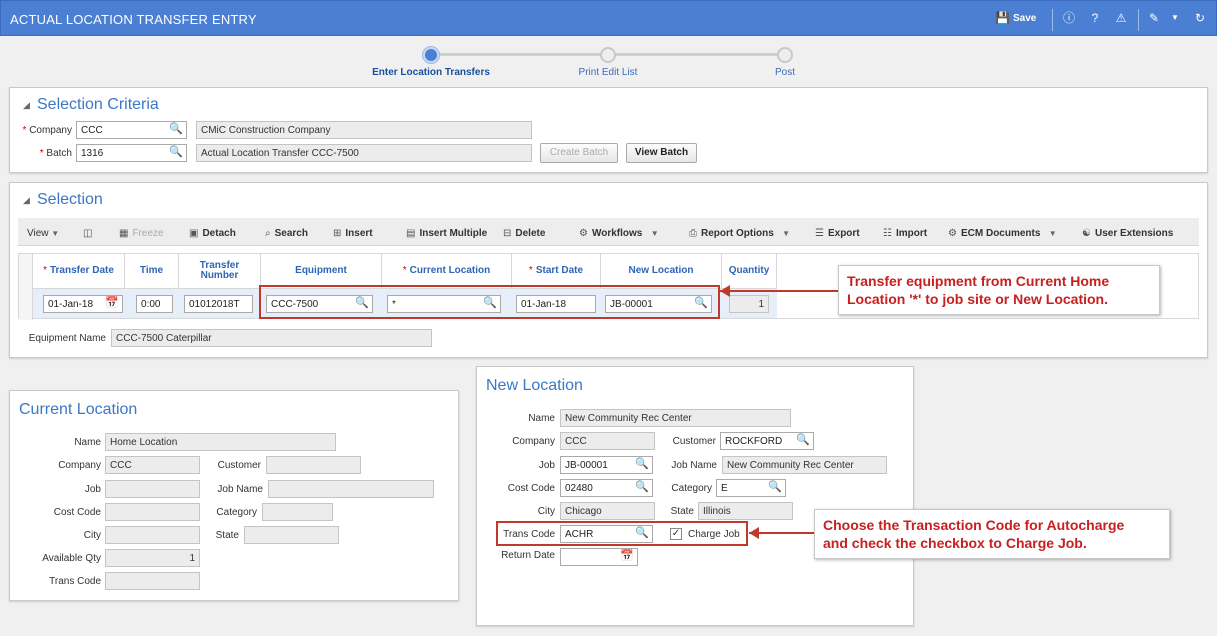  Describe the element at coordinates (286, 233) in the screenshot. I see `search-button: ⌕ Search` at that location.